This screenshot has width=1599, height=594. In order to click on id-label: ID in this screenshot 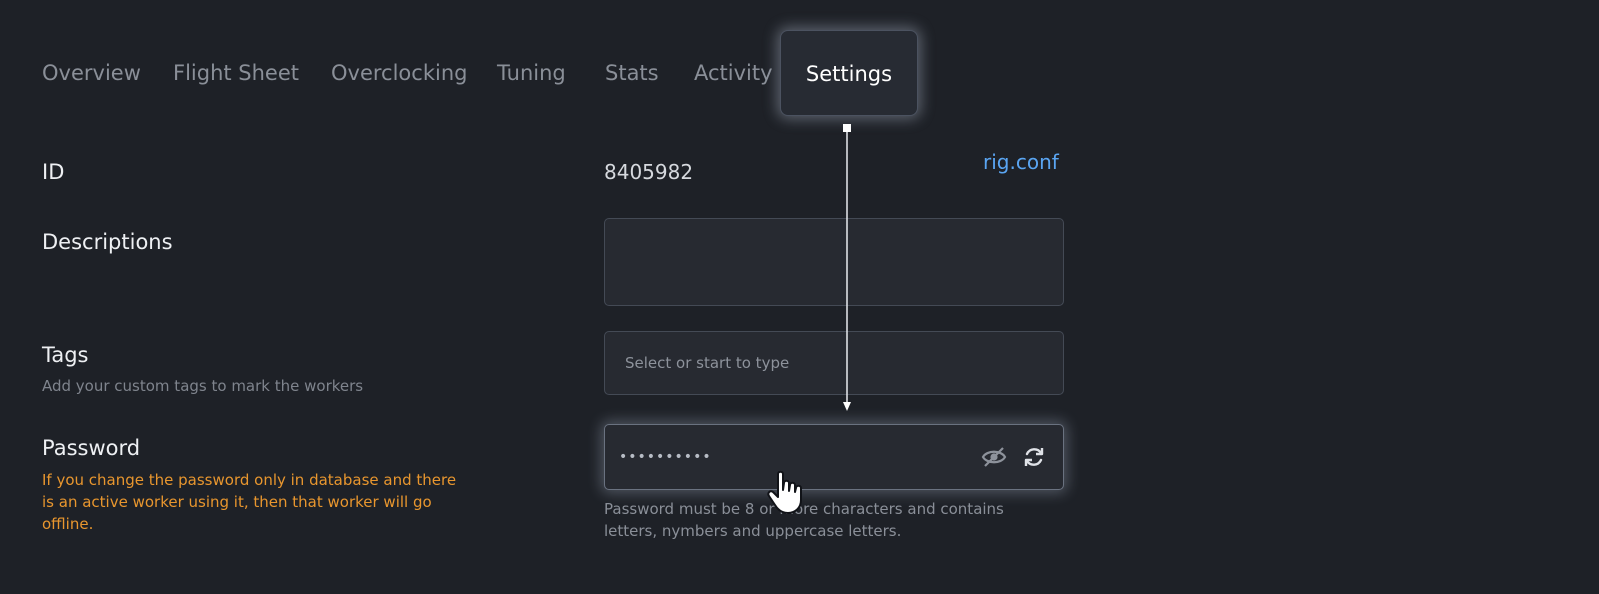, I will do `click(53, 172)`.